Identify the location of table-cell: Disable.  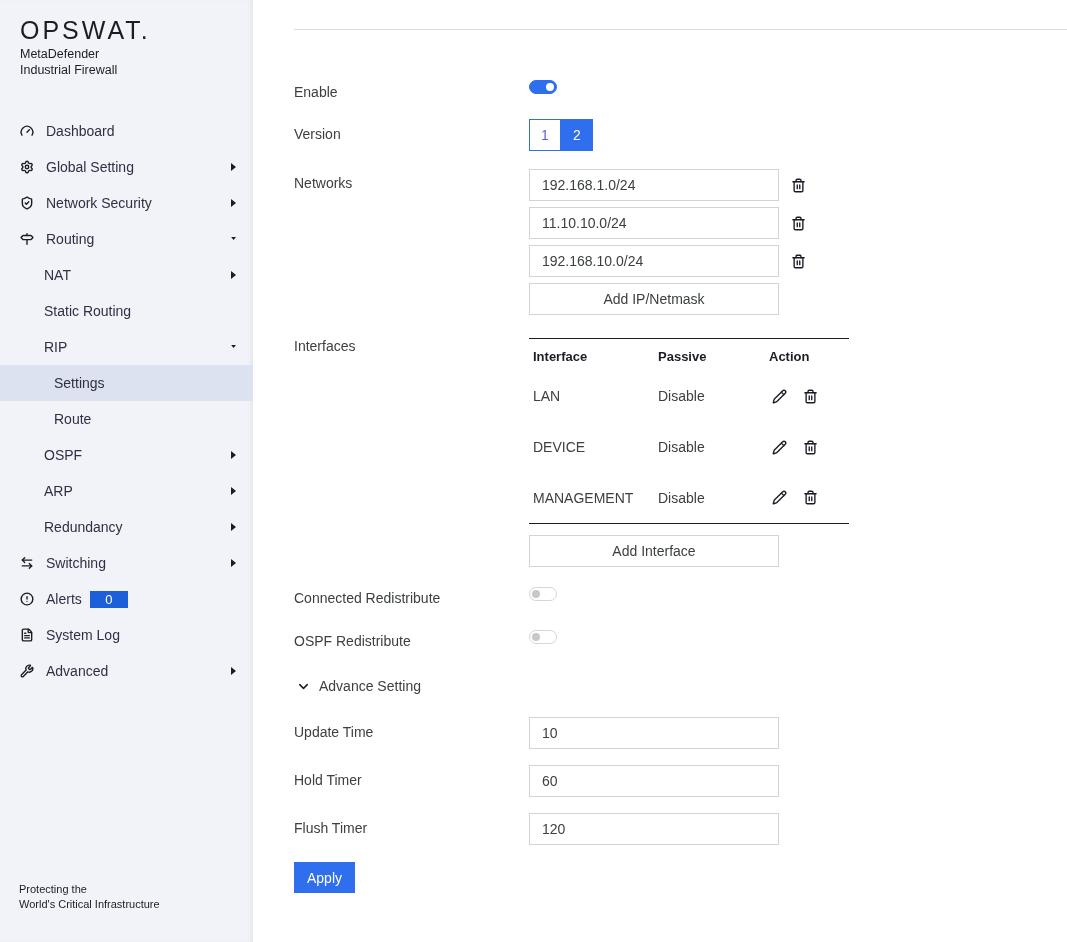
(709, 498).